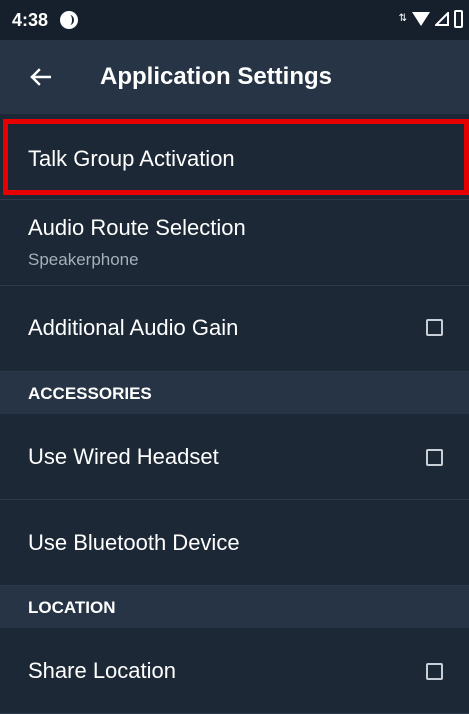 This screenshot has width=469, height=714. What do you see at coordinates (234, 671) in the screenshot?
I see `setting-share-location: Share Location` at bounding box center [234, 671].